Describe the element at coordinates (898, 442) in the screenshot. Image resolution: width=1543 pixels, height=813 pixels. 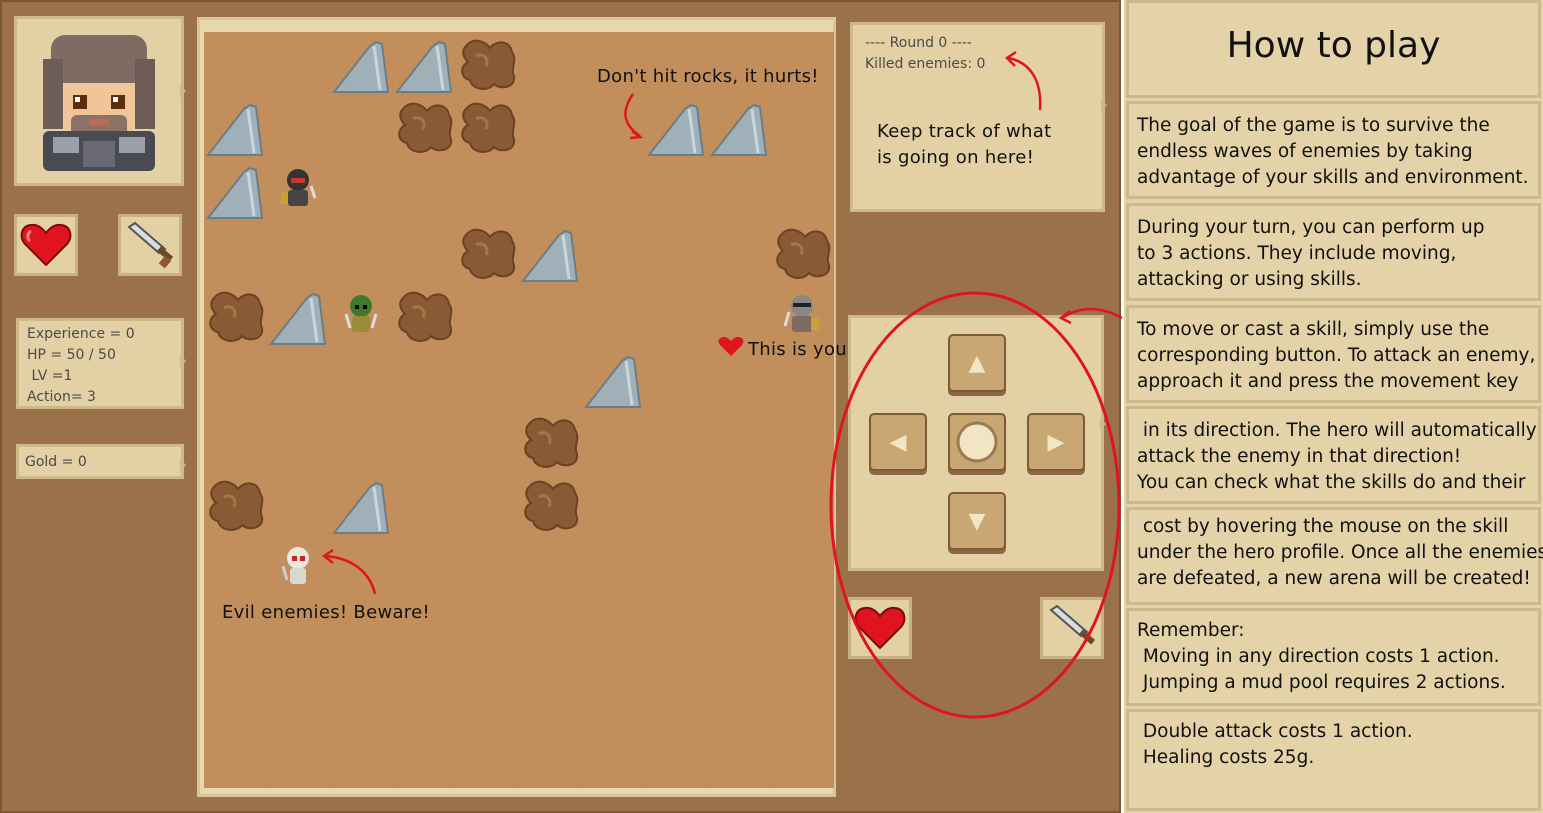
I see `move-left-button: ◀` at that location.